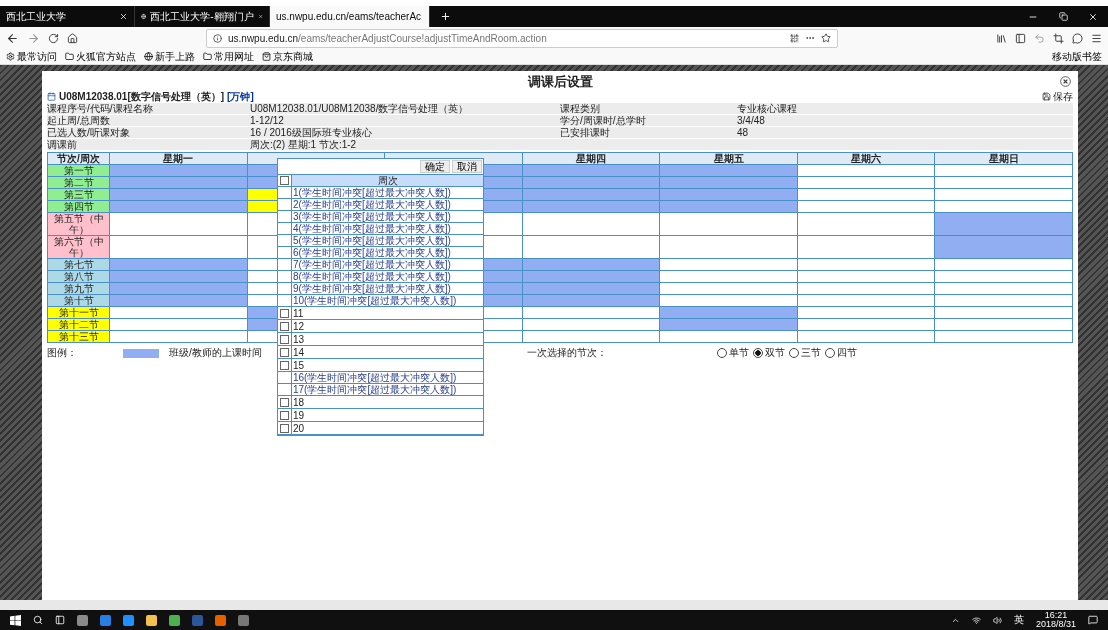 The width and height of the screenshot is (1108, 630). I want to click on info-cell: 周次:(2) 星期:1 节次:1-2, so click(303, 144).